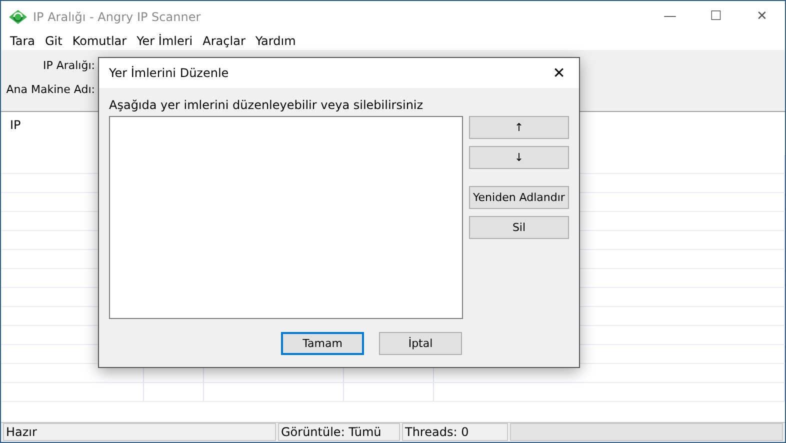 The width and height of the screenshot is (786, 443). I want to click on delete-button: Sil, so click(519, 227).